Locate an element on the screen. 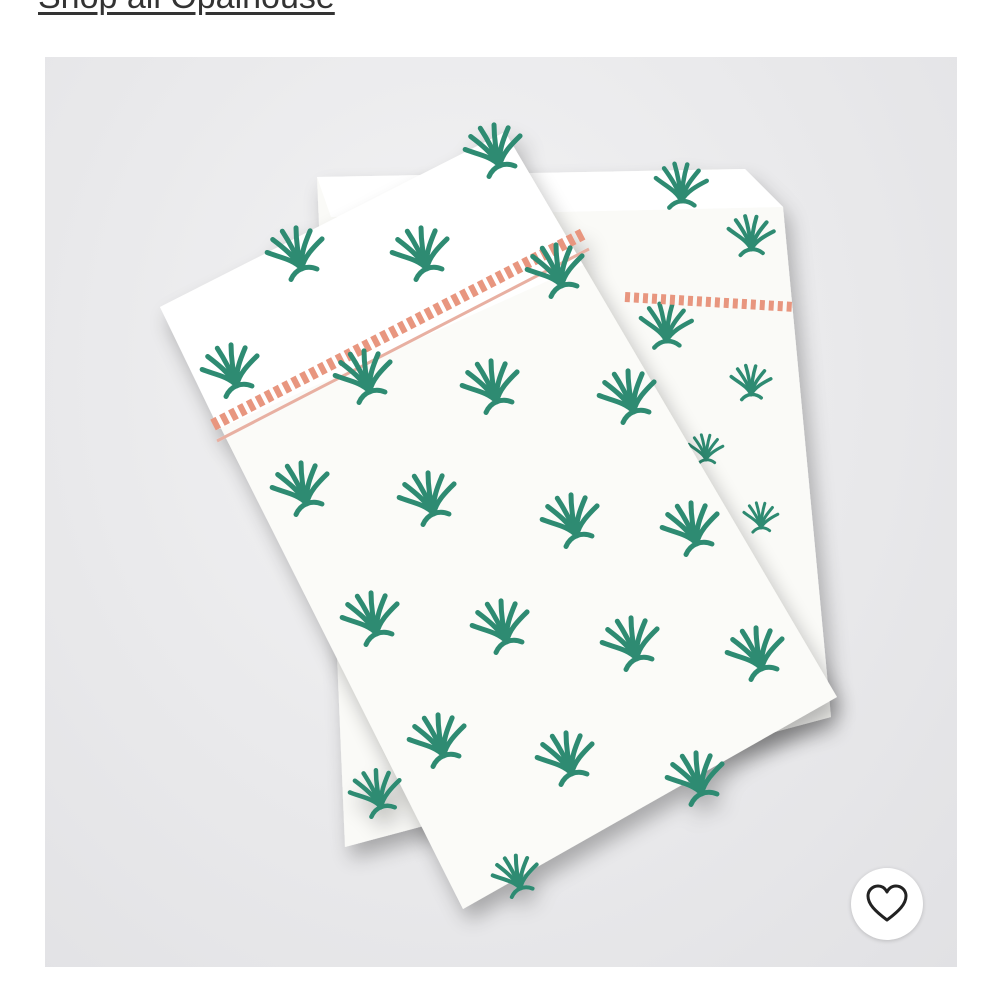 The width and height of the screenshot is (1000, 1000). favorite-button is located at coordinates (887, 904).